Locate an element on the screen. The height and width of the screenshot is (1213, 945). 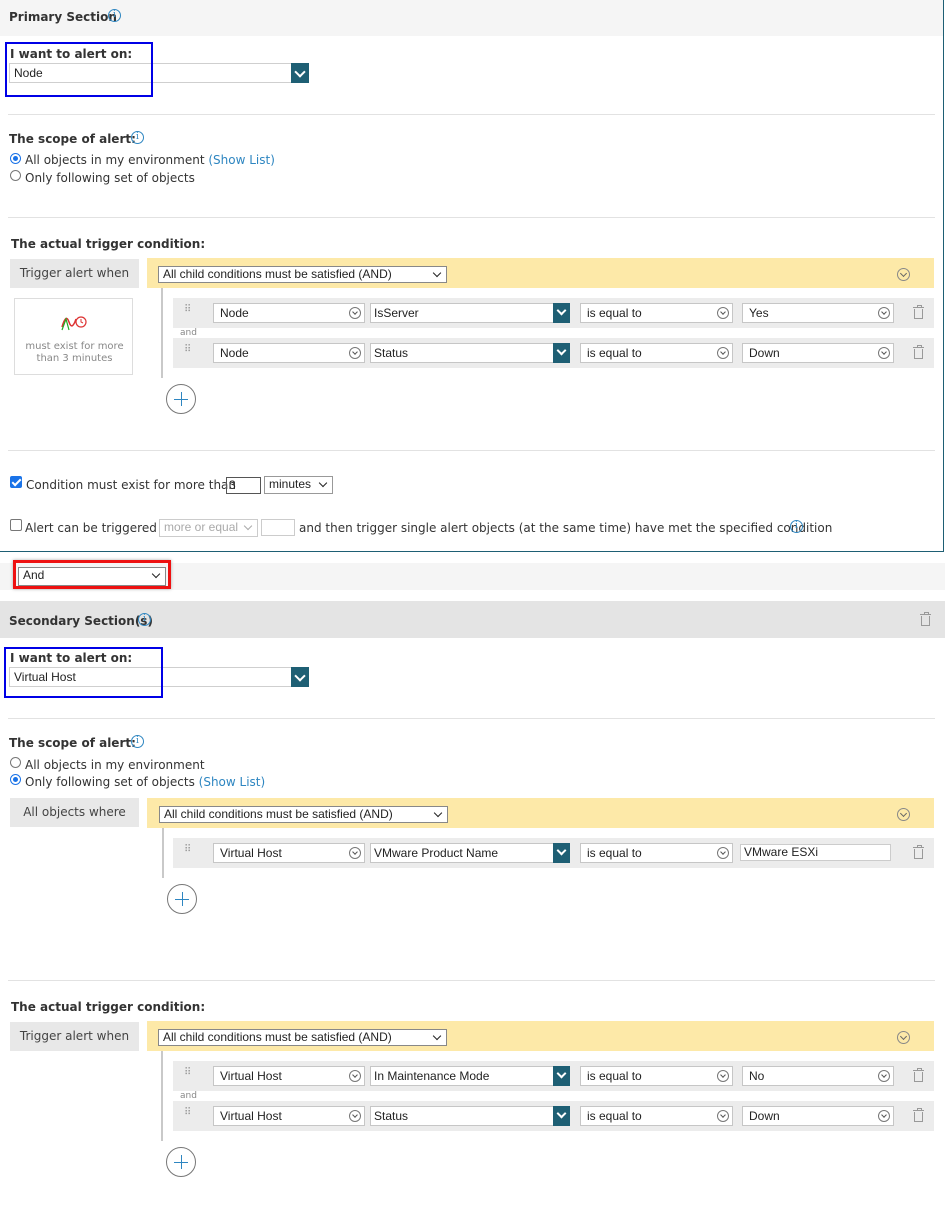
field-select: IsServer is located at coordinates (470, 313).